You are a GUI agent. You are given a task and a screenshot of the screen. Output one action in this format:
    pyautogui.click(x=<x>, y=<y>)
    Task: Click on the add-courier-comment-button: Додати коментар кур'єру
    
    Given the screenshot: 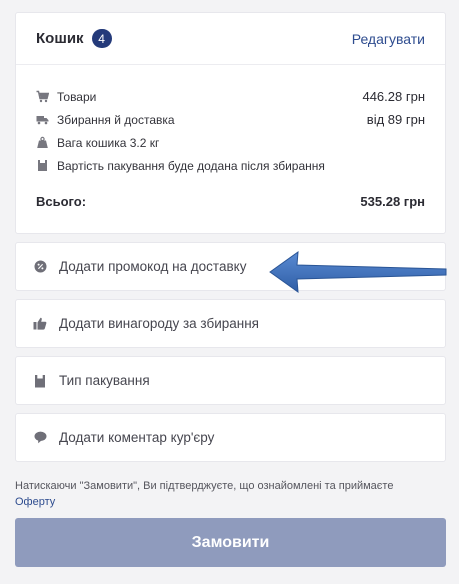 What is the action you would take?
    pyautogui.click(x=230, y=437)
    